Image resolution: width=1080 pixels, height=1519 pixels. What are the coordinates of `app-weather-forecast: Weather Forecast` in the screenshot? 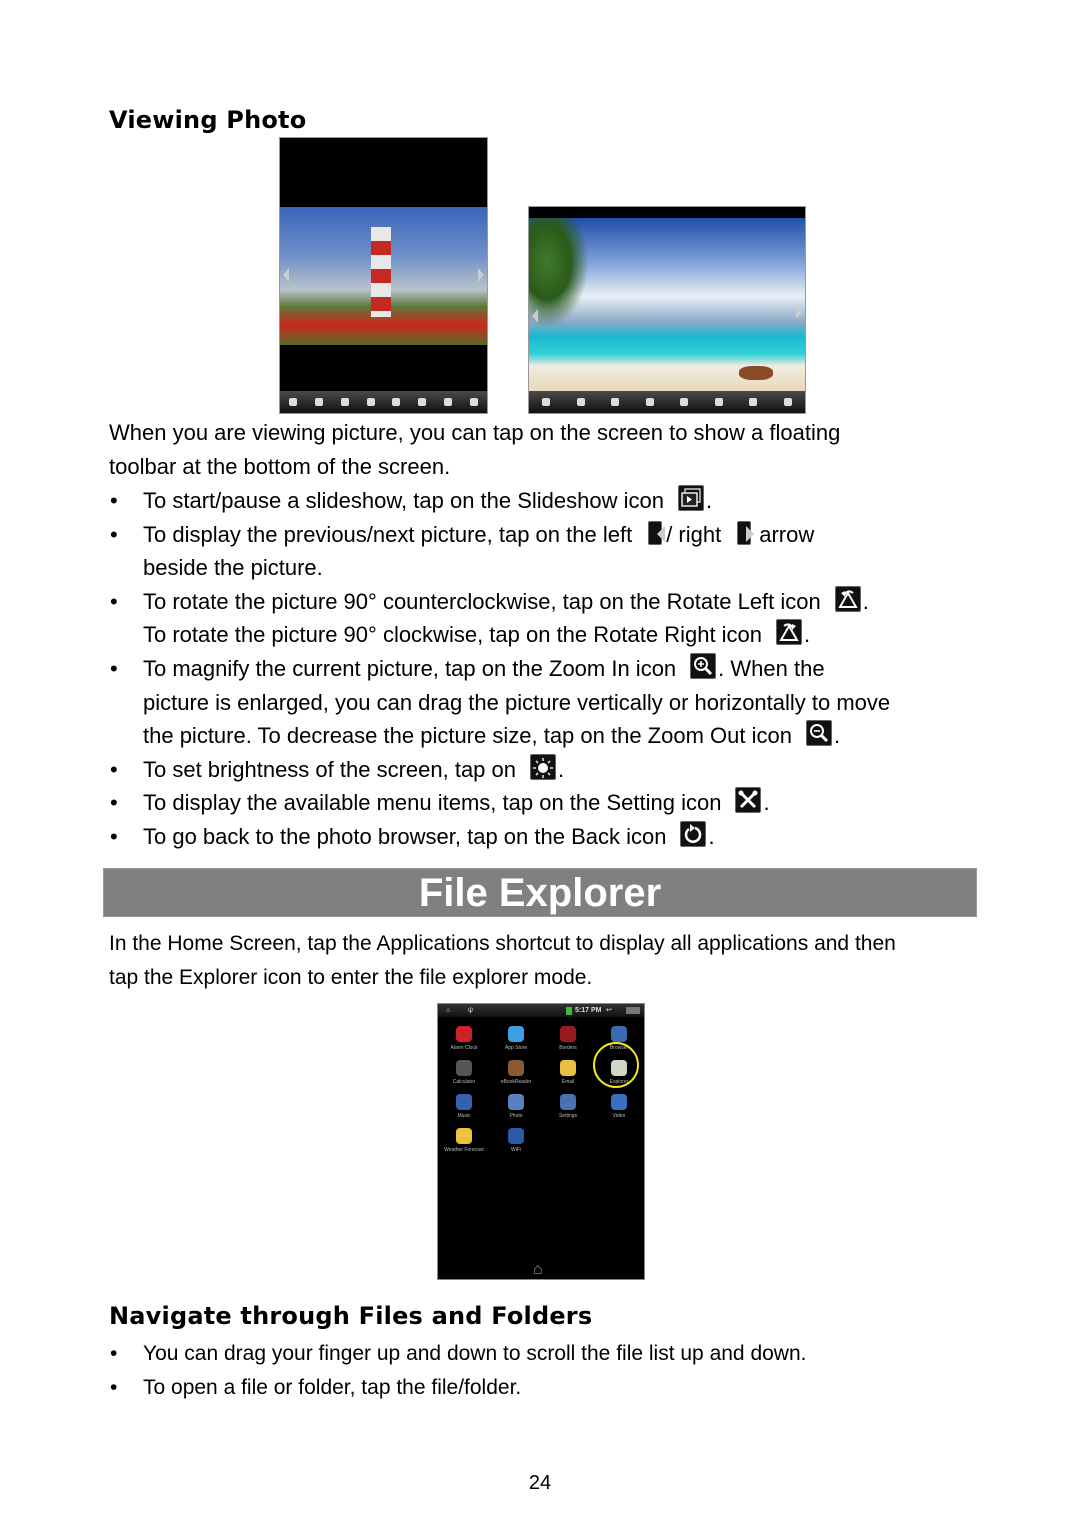 It's located at (464, 1140).